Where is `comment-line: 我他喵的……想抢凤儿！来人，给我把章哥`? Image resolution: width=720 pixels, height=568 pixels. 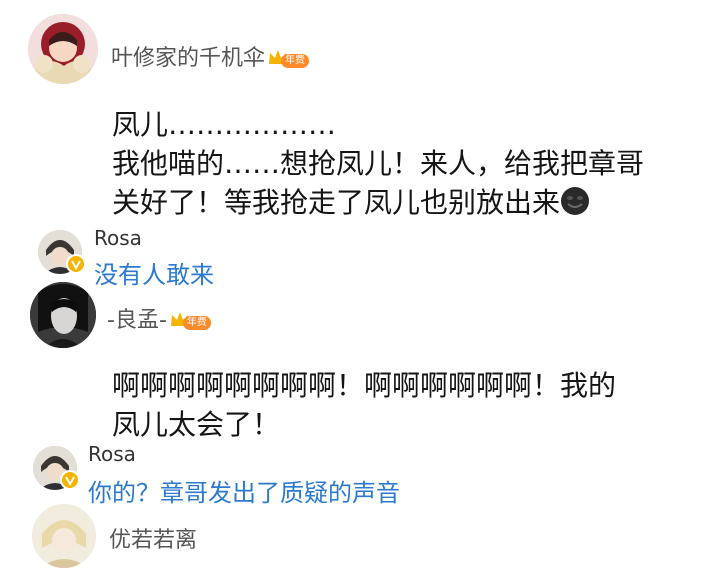 comment-line: 我他喵的……想抢凤儿！来人，给我把章哥 is located at coordinates (378, 163).